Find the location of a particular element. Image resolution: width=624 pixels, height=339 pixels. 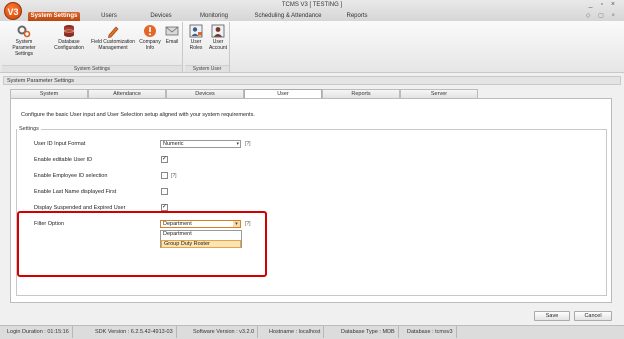

company-info-button: Company Info is located at coordinates (150, 37).